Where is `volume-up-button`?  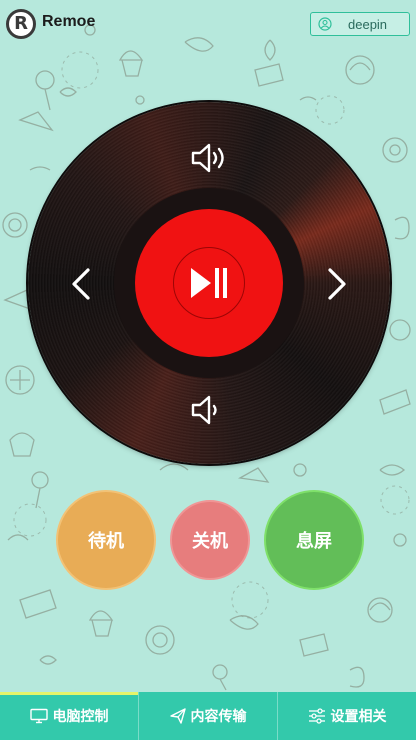 volume-up-button is located at coordinates (209, 158).